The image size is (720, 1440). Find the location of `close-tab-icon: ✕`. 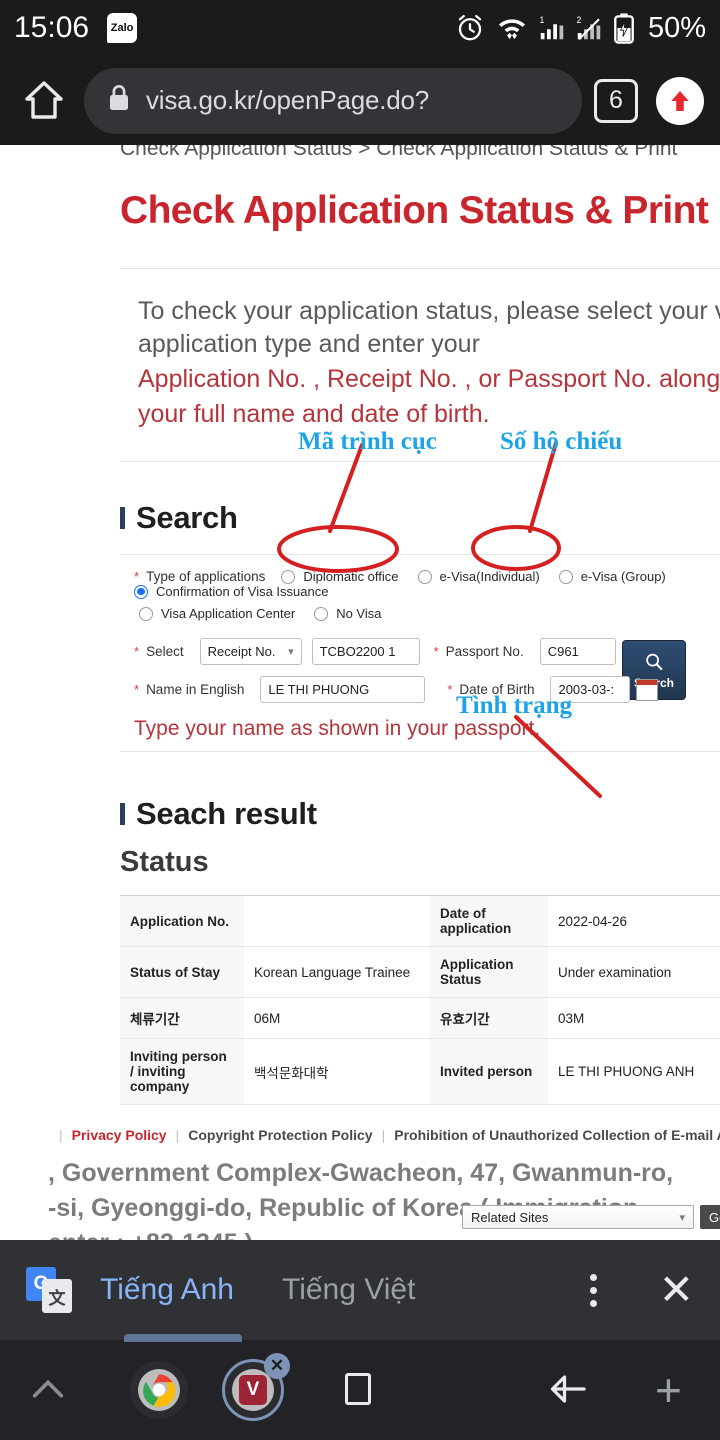

close-tab-icon: ✕ is located at coordinates (277, 1366).